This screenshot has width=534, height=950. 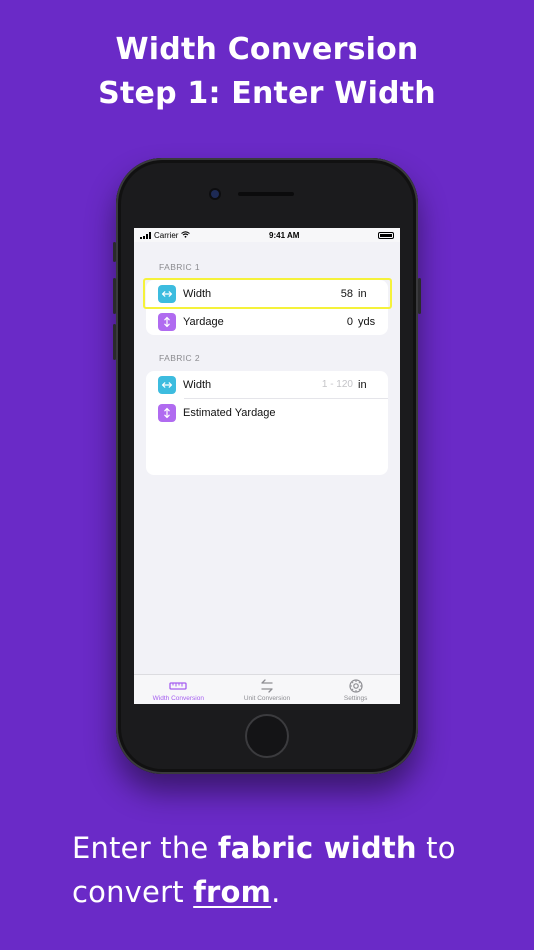 What do you see at coordinates (337, 384) in the screenshot?
I see `fabric2-width-input: 1 - 120` at bounding box center [337, 384].